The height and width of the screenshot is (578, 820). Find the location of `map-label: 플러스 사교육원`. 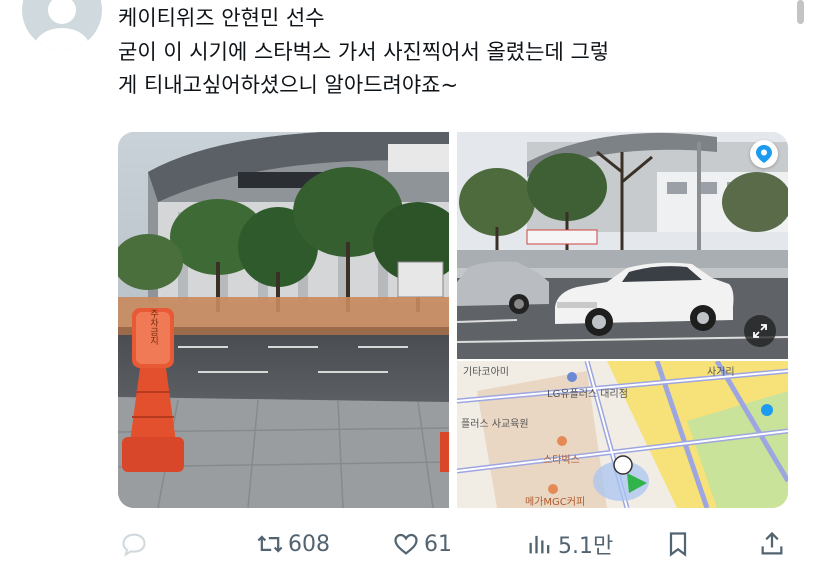

map-label: 플러스 사교육원 is located at coordinates (495, 424).